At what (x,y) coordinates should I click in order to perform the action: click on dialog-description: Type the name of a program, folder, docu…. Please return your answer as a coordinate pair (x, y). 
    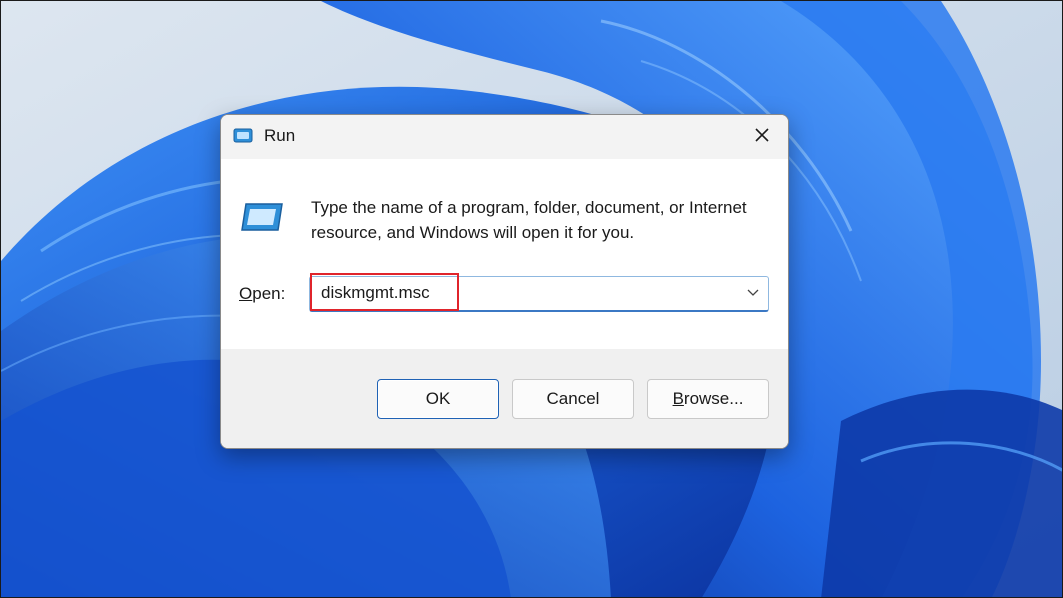
    Looking at the image, I should click on (529, 220).